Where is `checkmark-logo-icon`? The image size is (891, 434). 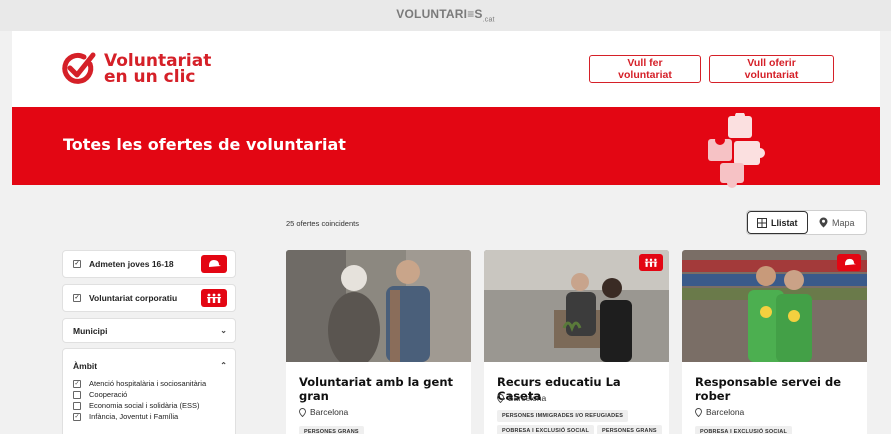 checkmark-logo-icon is located at coordinates (79, 68).